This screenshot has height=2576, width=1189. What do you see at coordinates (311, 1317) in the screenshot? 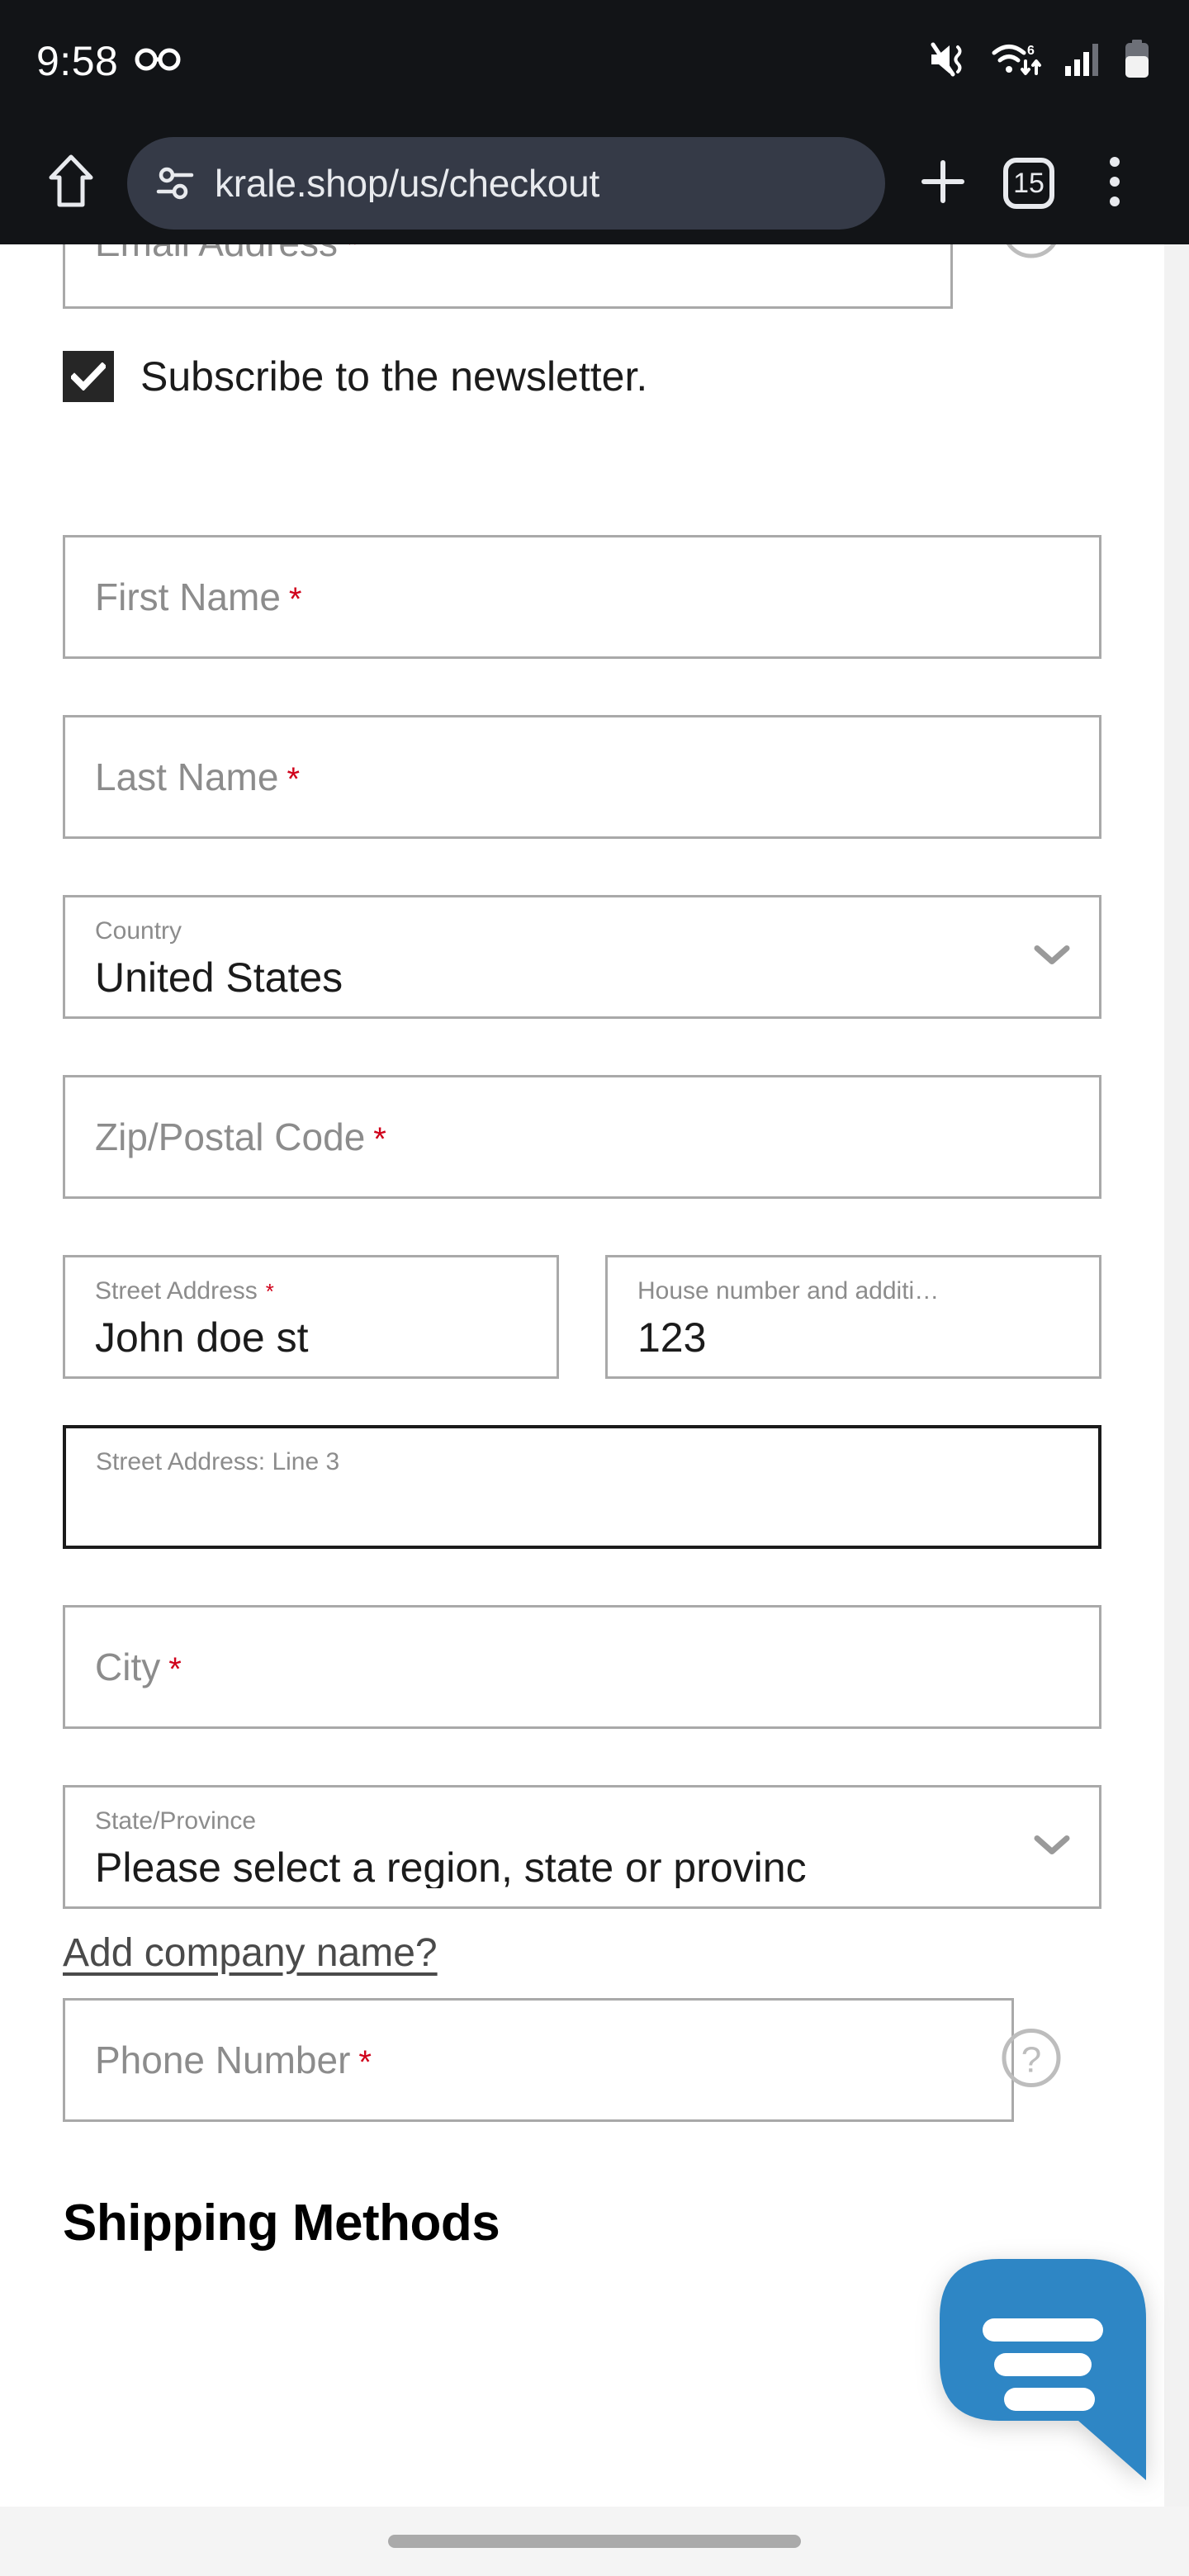
I see `street-address-field: Street Address * John doe st` at bounding box center [311, 1317].